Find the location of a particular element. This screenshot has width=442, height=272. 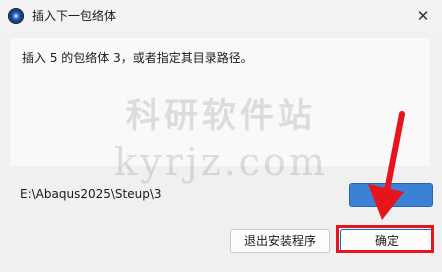

ok-button: 确定 is located at coordinates (387, 241).